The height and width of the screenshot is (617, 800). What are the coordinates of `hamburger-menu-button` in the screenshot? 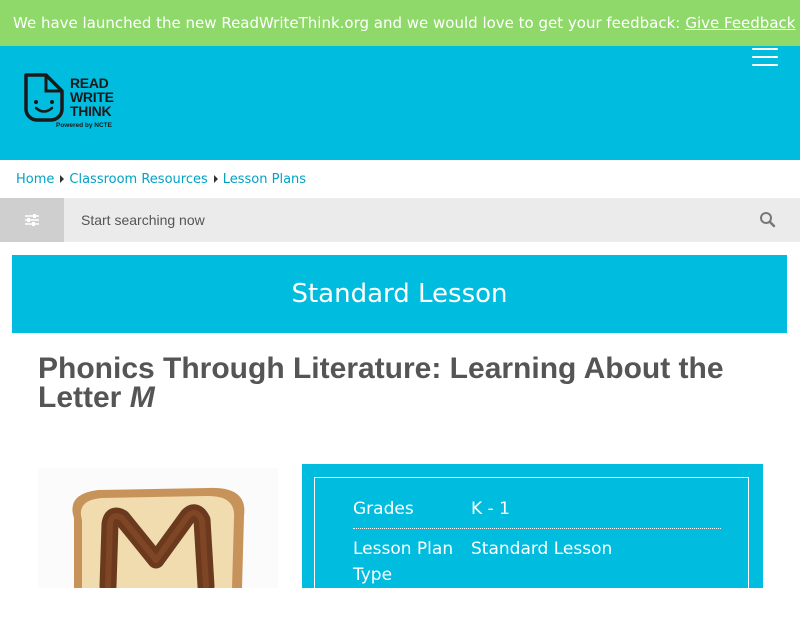 It's located at (765, 58).